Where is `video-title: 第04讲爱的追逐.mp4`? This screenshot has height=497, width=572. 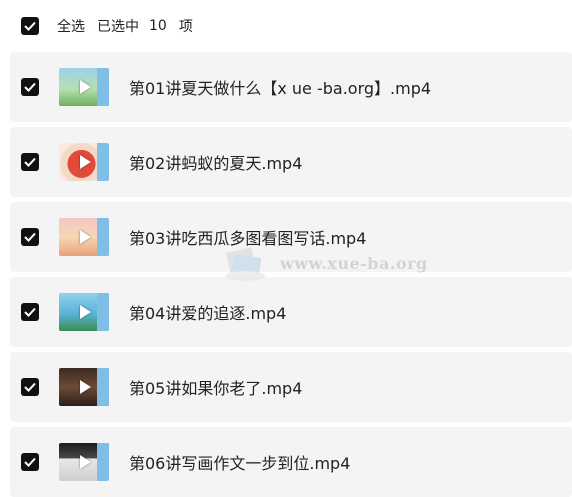 video-title: 第04讲爱的追逐.mp4 is located at coordinates (207, 312).